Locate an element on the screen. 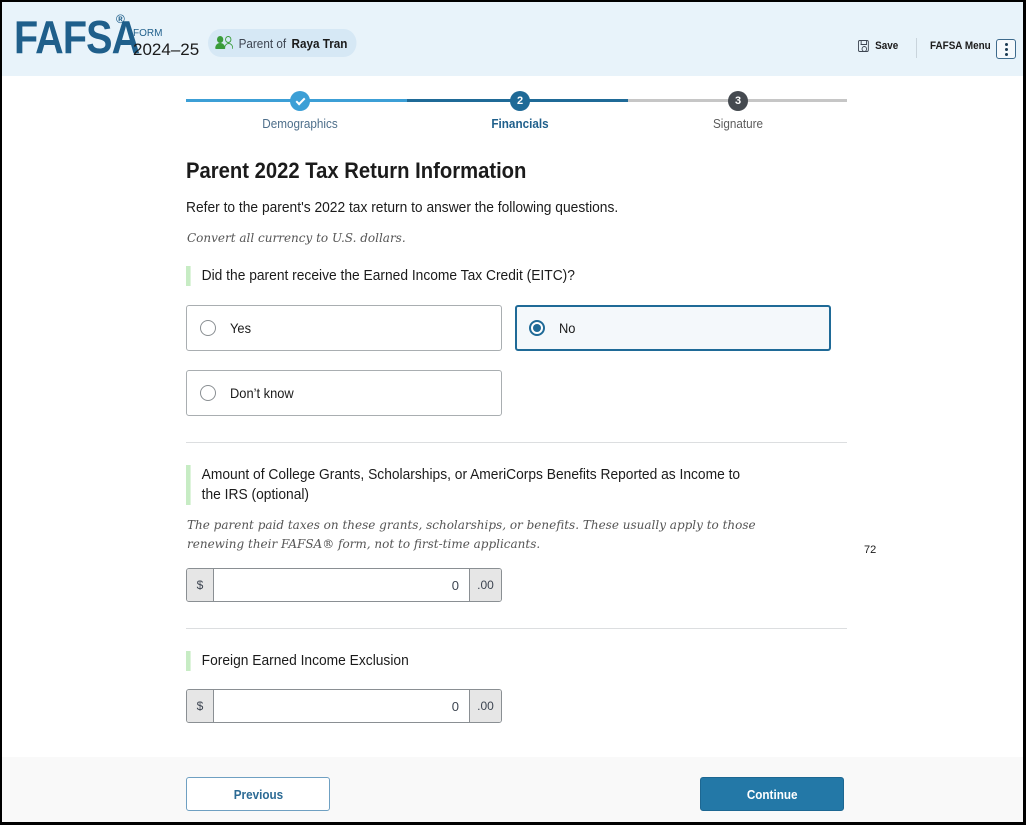 This screenshot has width=1026, height=825. floppy-disk-icon is located at coordinates (863, 46).